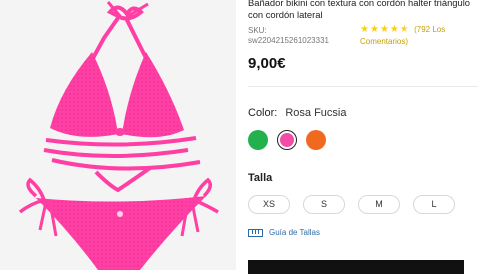 Image resolution: width=480 pixels, height=274 pixels. I want to click on rating: ★ ★ ★ ★ ★ (792 Los Comentarios), so click(419, 36).